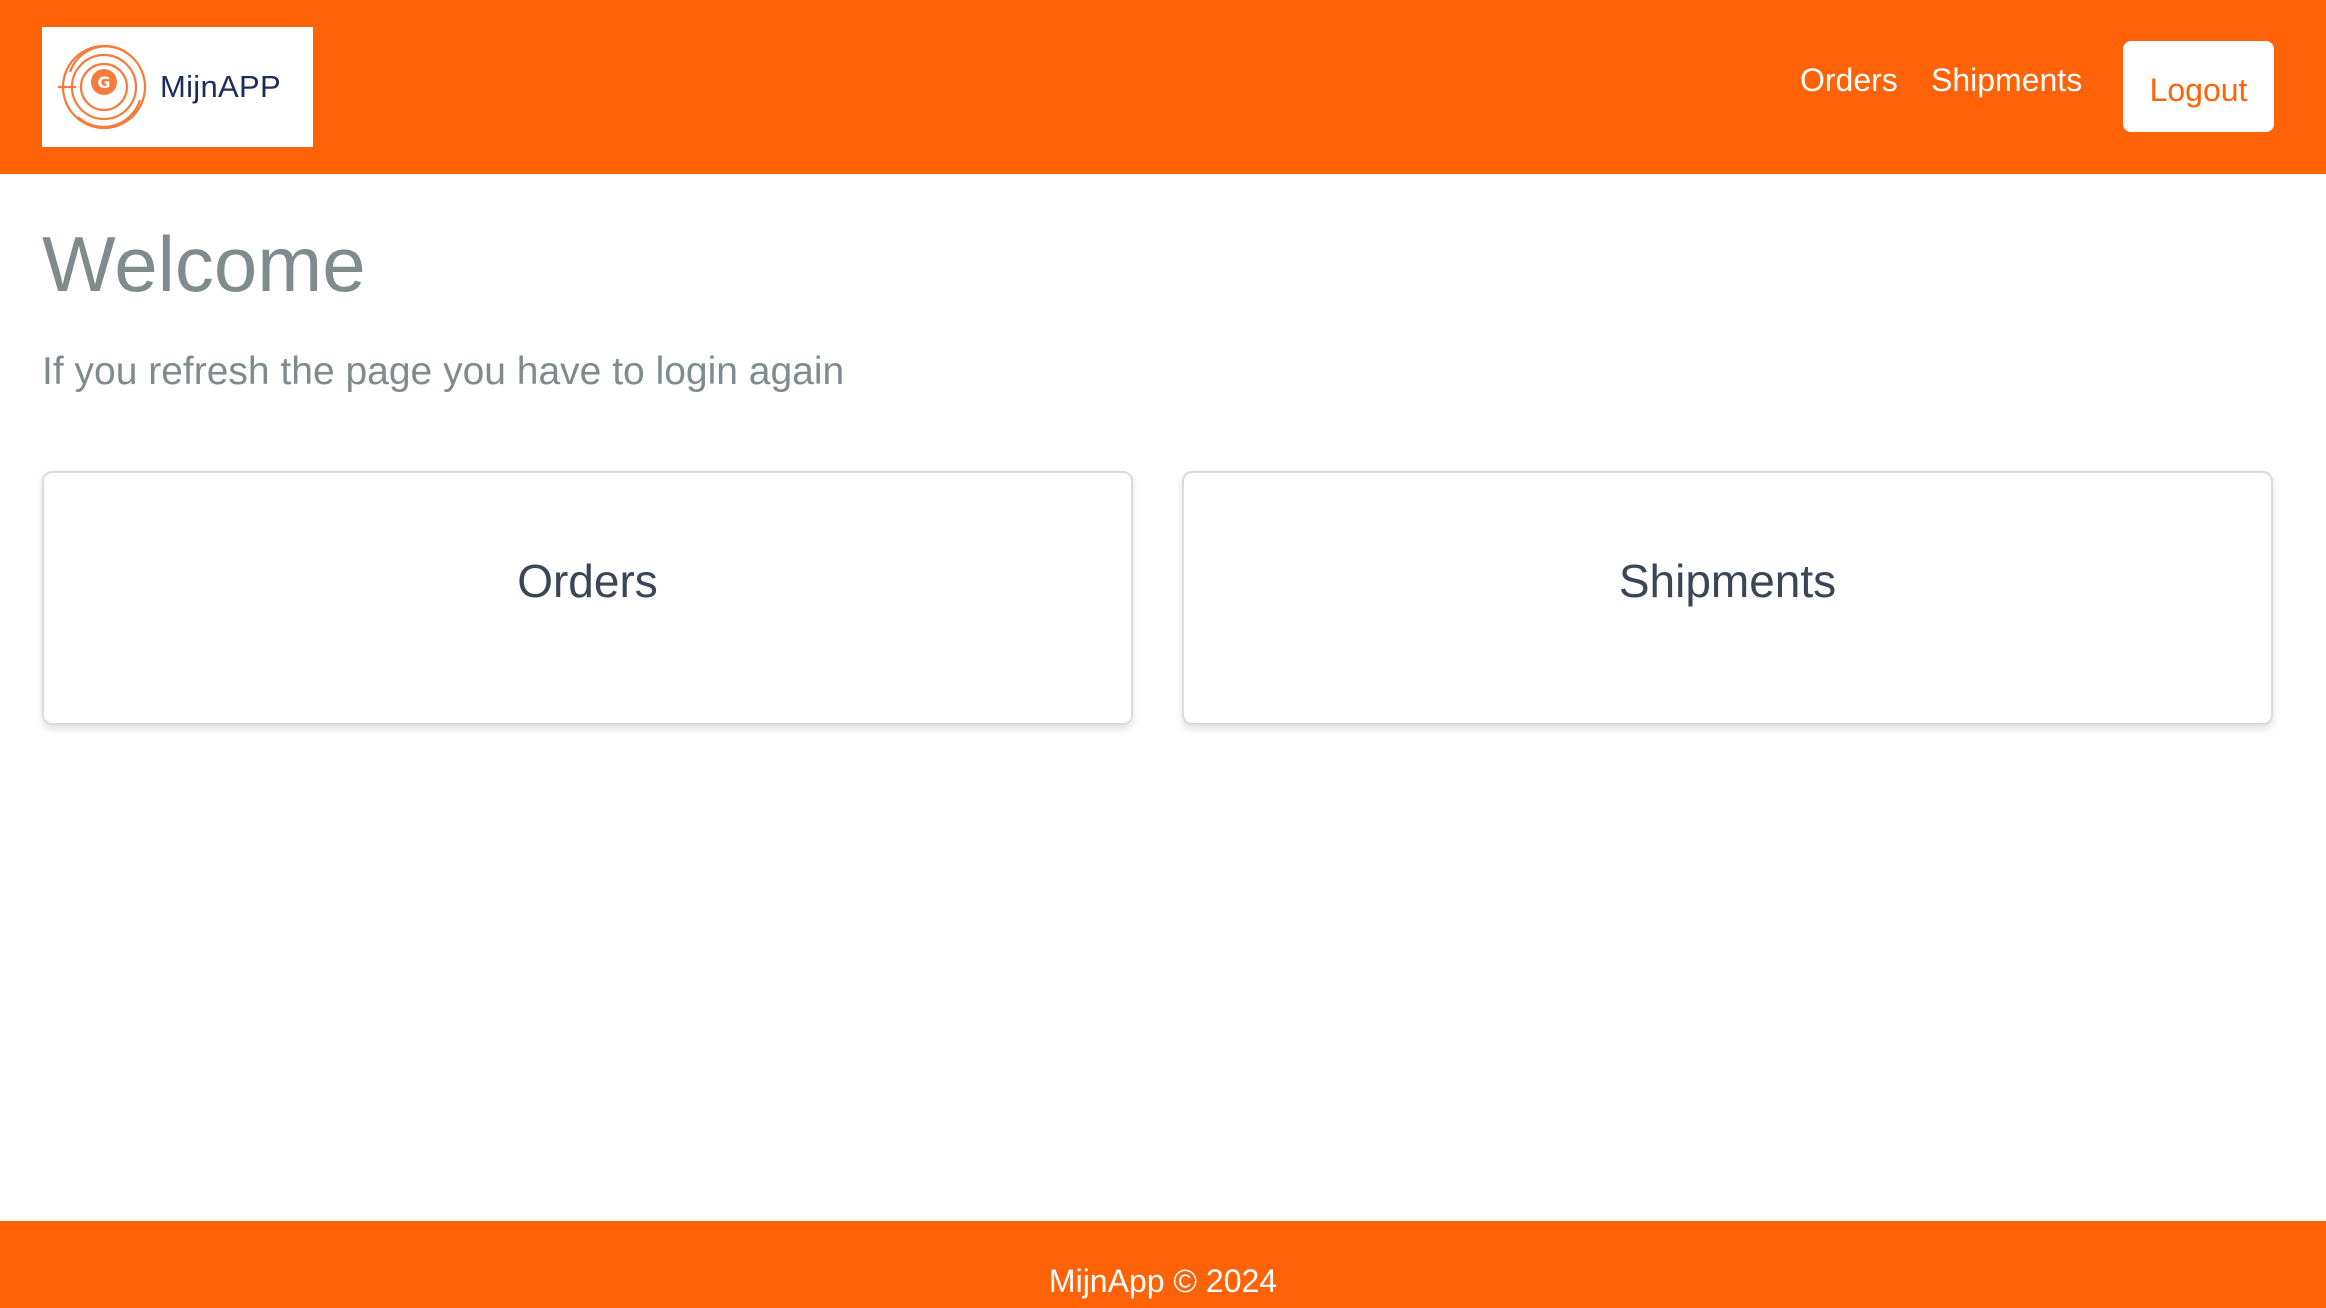 The height and width of the screenshot is (1308, 2326). What do you see at coordinates (103, 82) in the screenshot?
I see `svg-text: G` at bounding box center [103, 82].